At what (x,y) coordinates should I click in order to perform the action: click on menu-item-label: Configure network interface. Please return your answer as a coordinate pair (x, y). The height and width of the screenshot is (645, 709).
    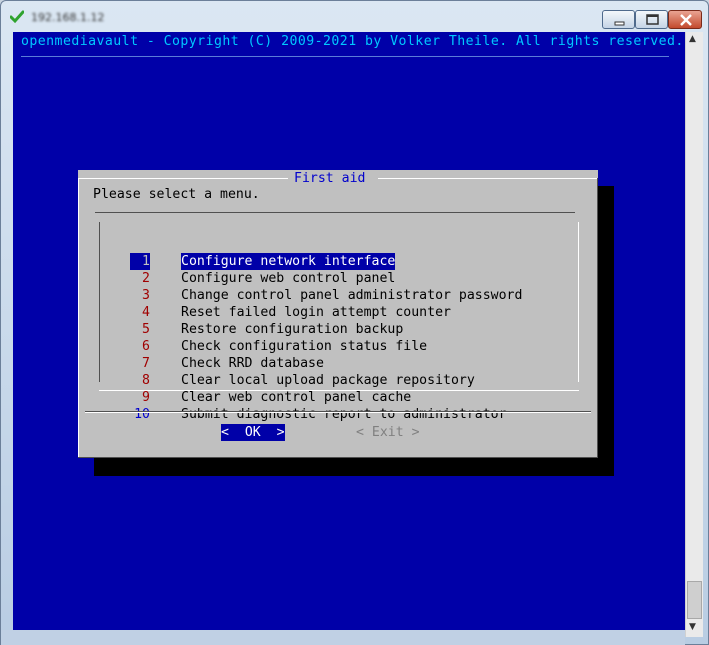
    Looking at the image, I should click on (288, 261).